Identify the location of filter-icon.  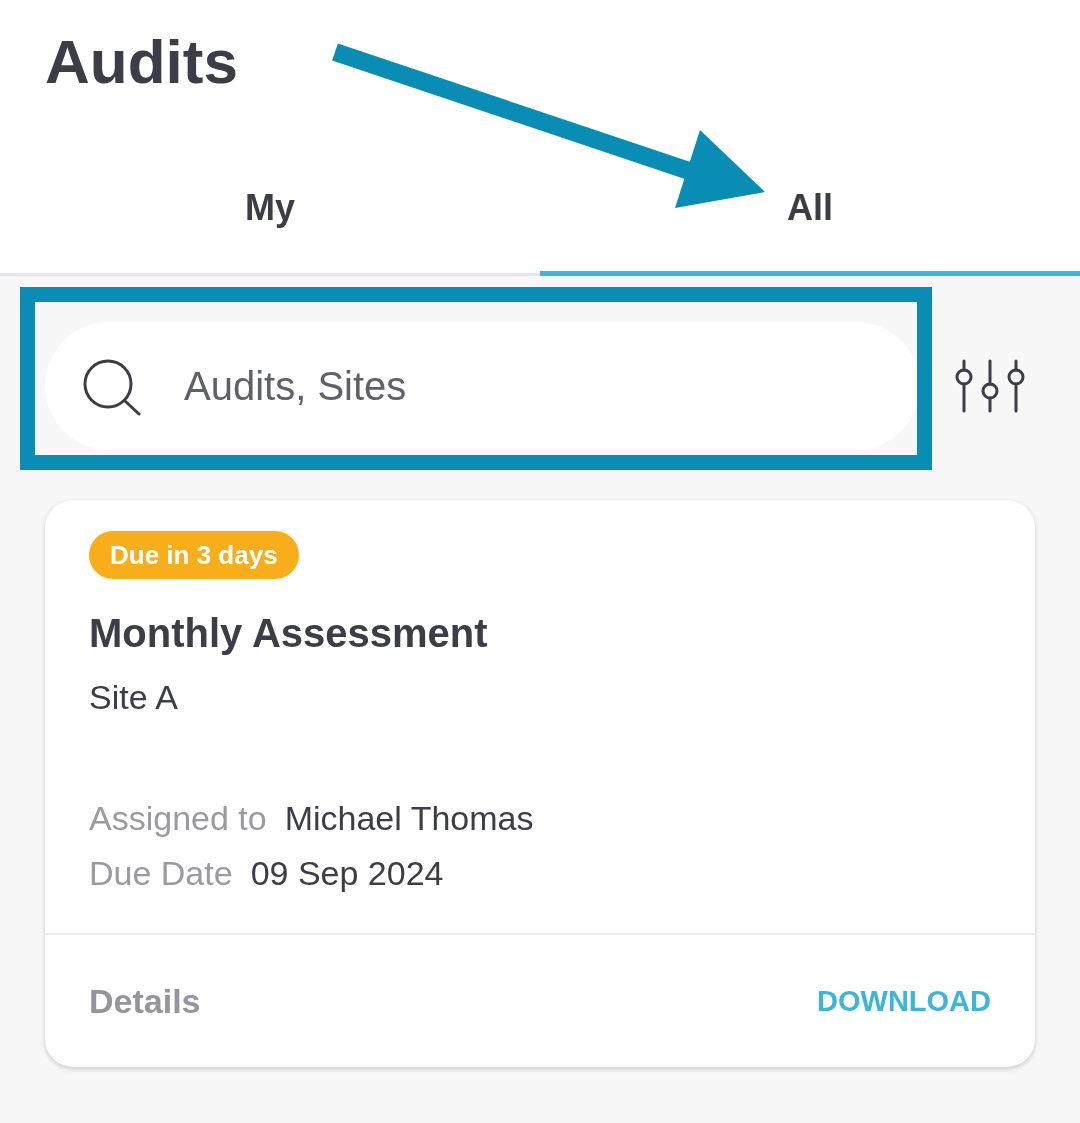
(990, 386).